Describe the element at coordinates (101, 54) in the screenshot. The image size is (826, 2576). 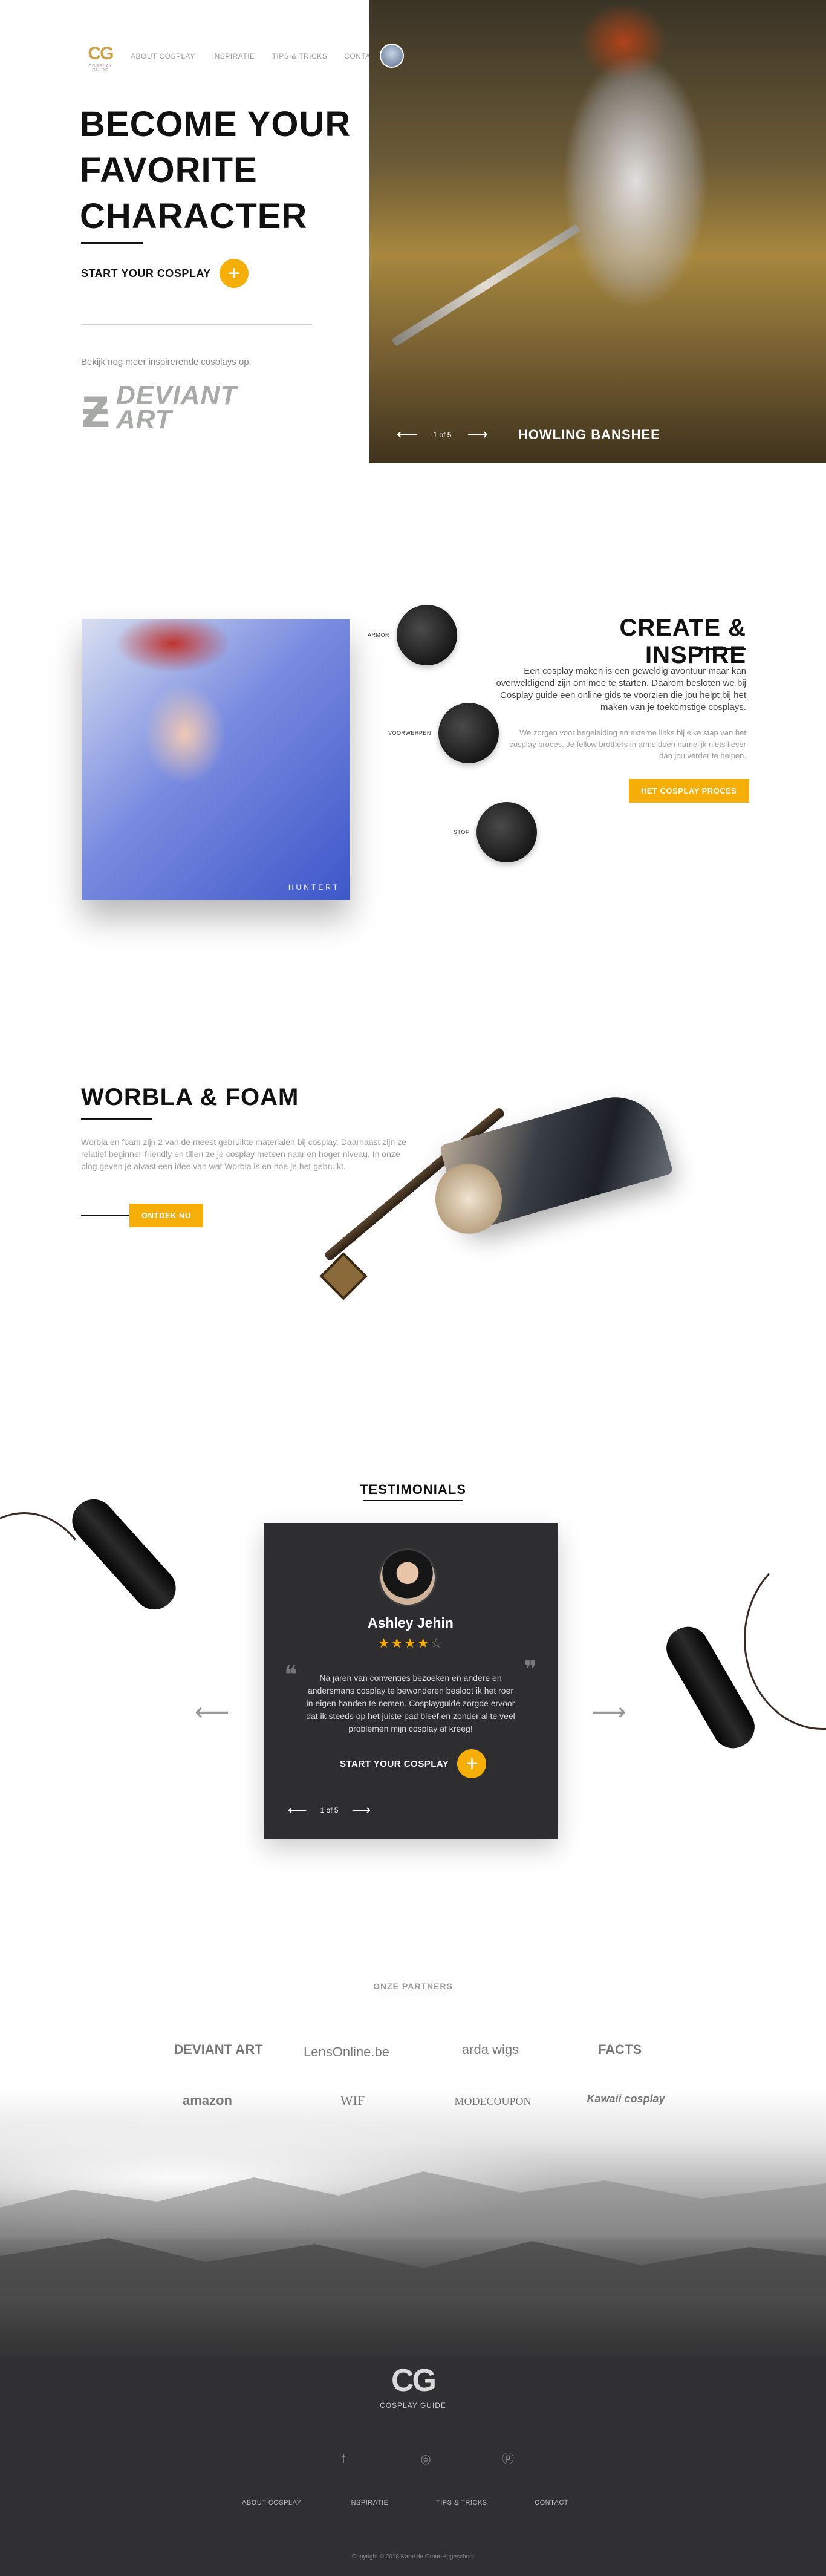
I see `logo-mark: CG` at that location.